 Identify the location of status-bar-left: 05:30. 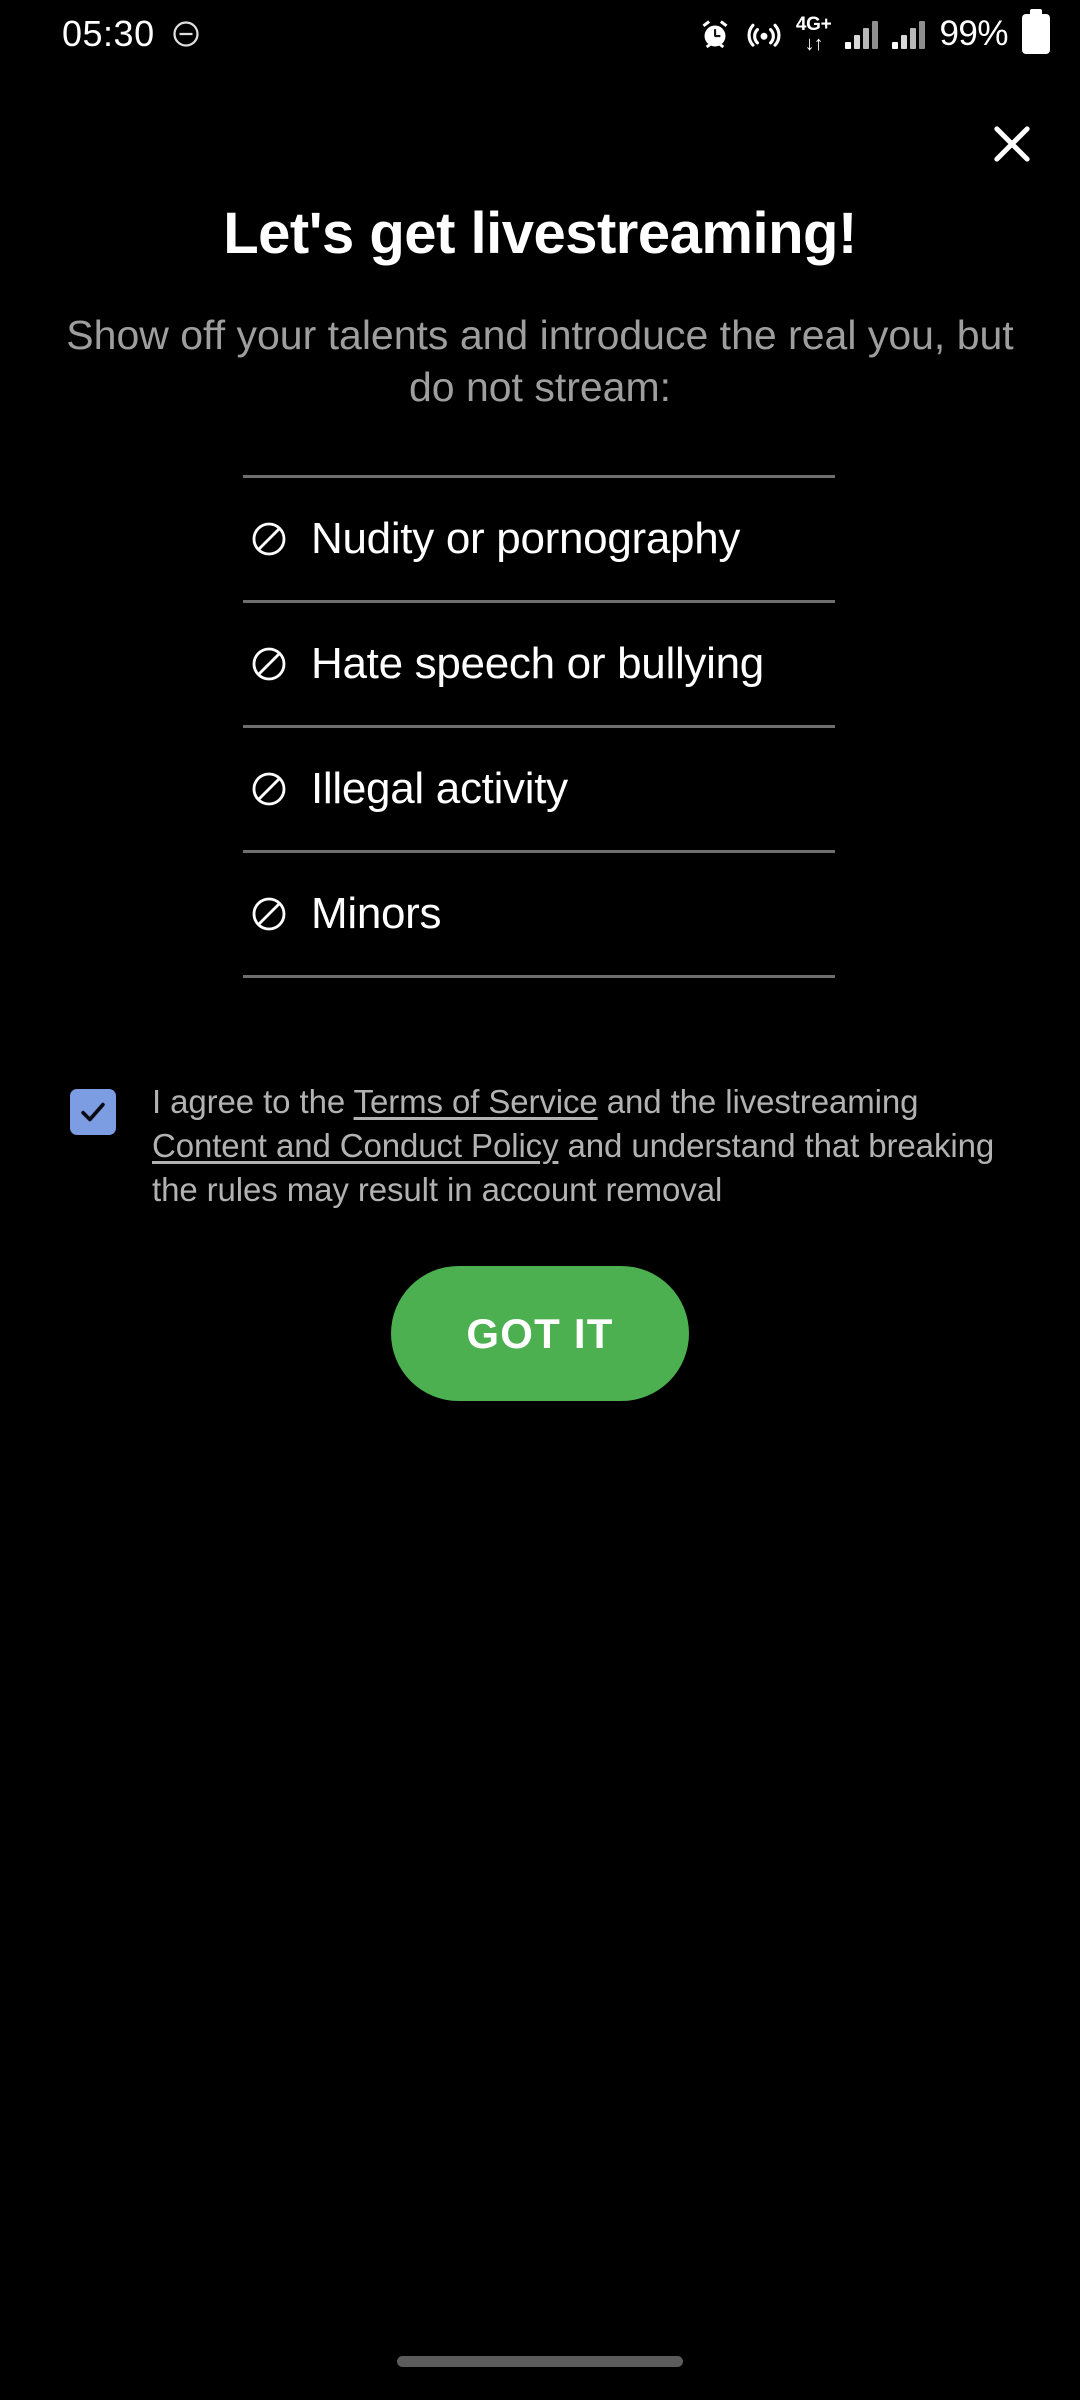
(131, 34).